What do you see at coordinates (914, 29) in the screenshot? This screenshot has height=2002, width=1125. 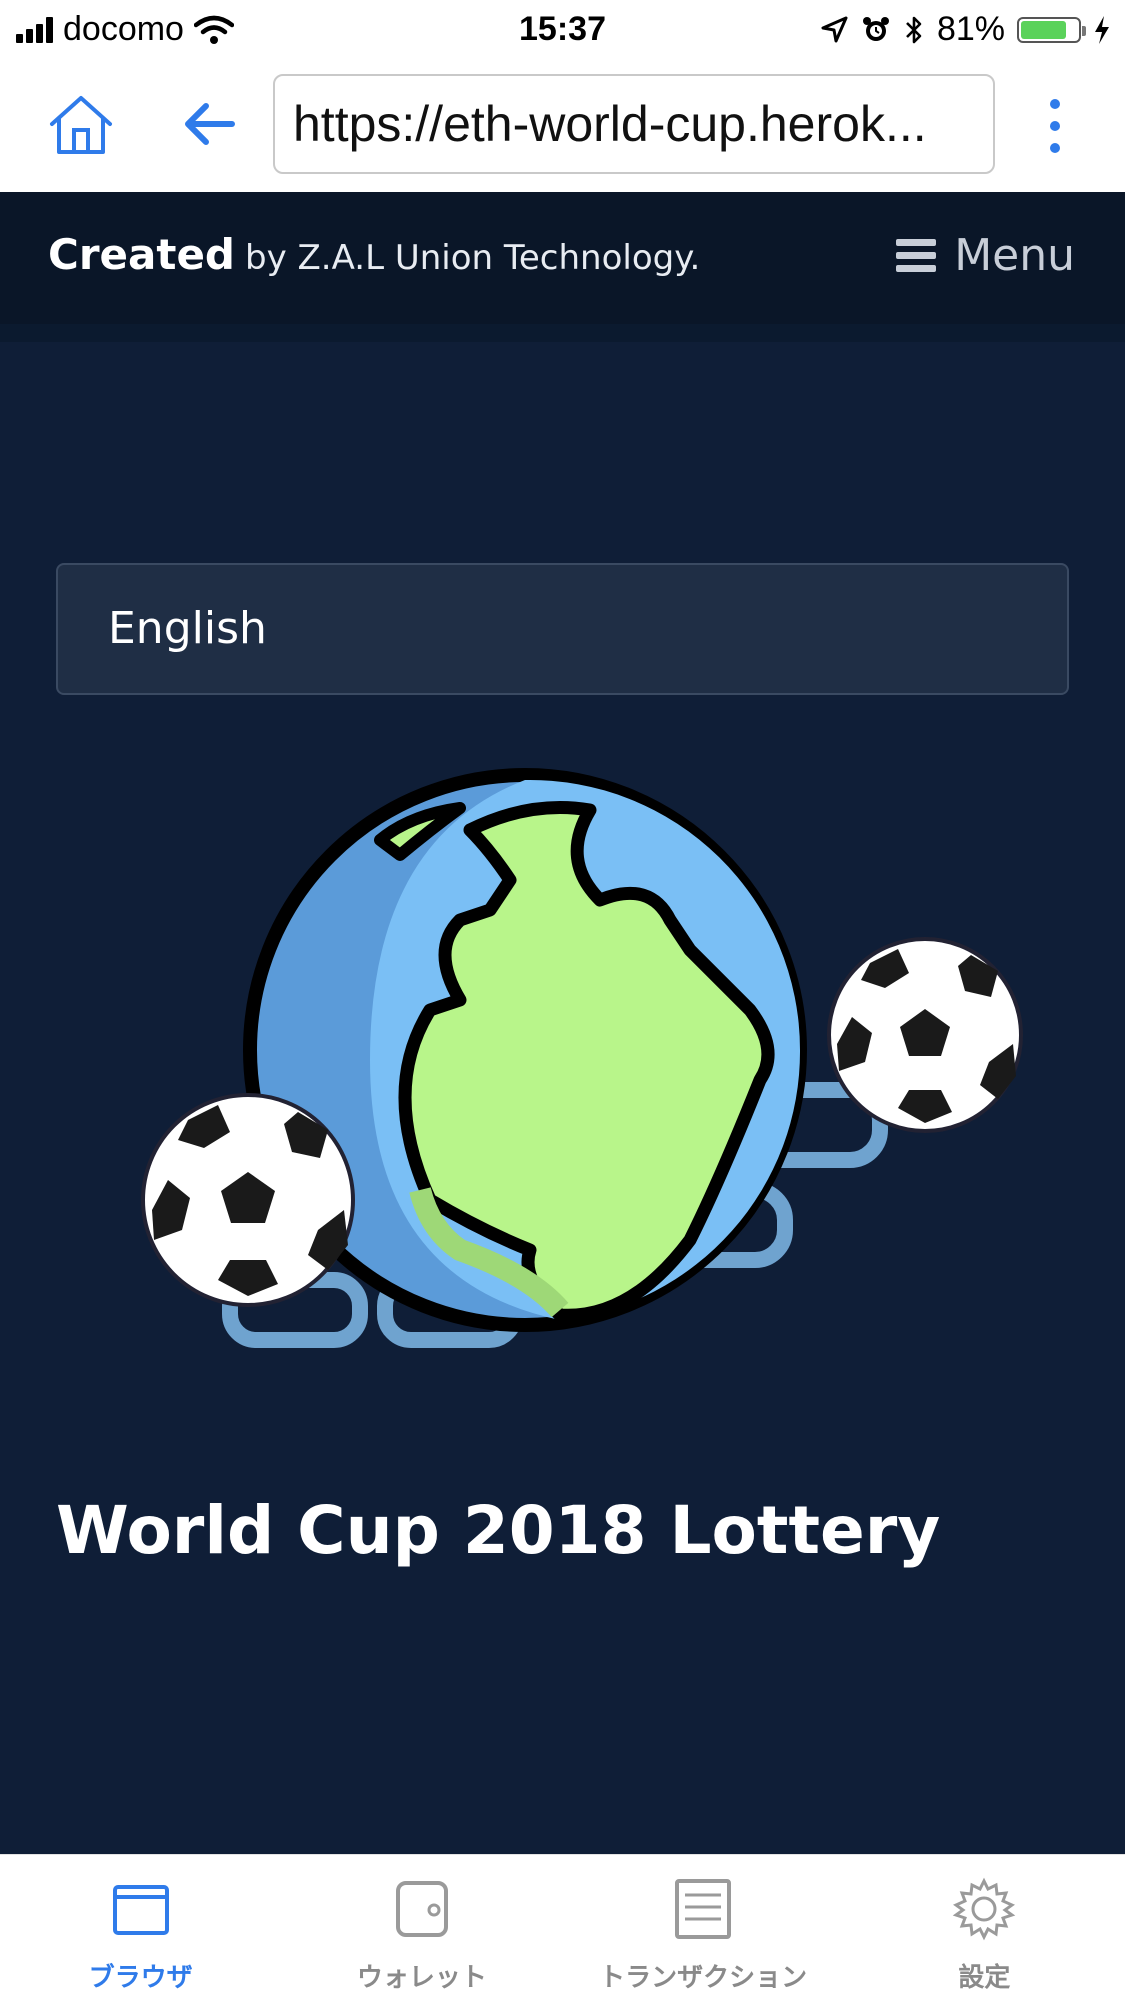 I see `bluetooth-icon` at bounding box center [914, 29].